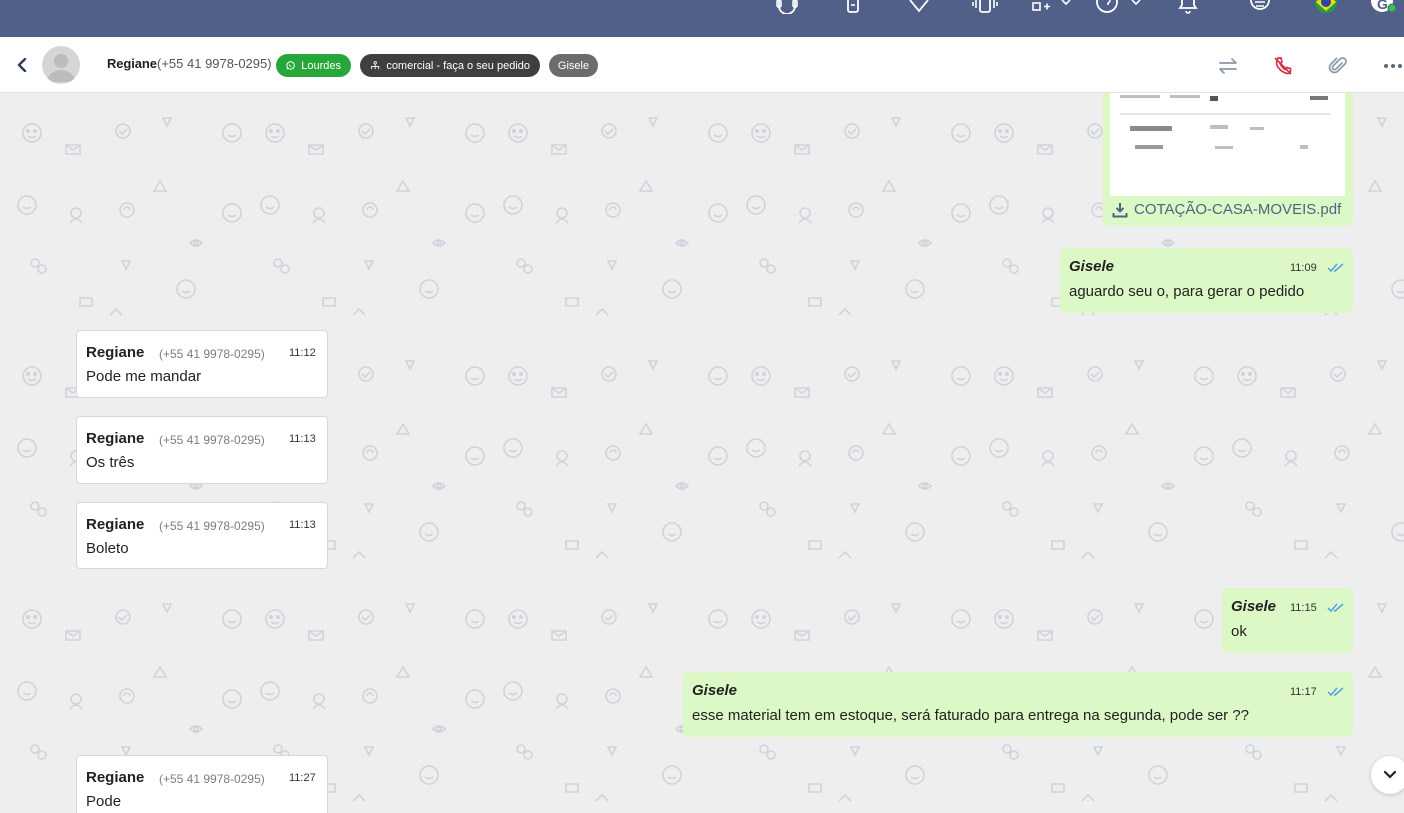 The height and width of the screenshot is (813, 1404). Describe the element at coordinates (1238, 209) in the screenshot. I see `pdf-file-name: COTAÇÃO-CASA-MOVEIS.pdf` at that location.